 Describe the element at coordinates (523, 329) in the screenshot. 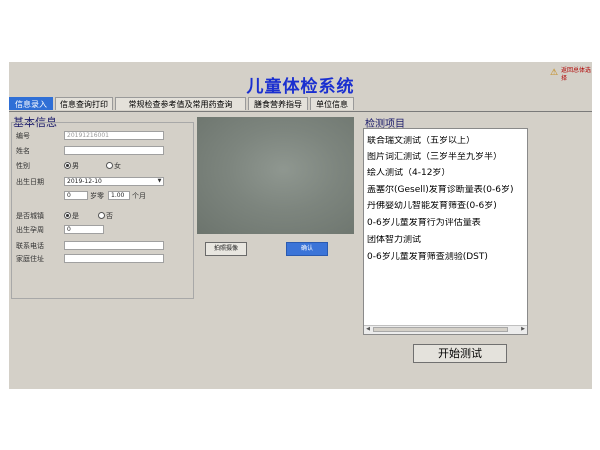

I see `scroll-right-icon: ▶` at that location.